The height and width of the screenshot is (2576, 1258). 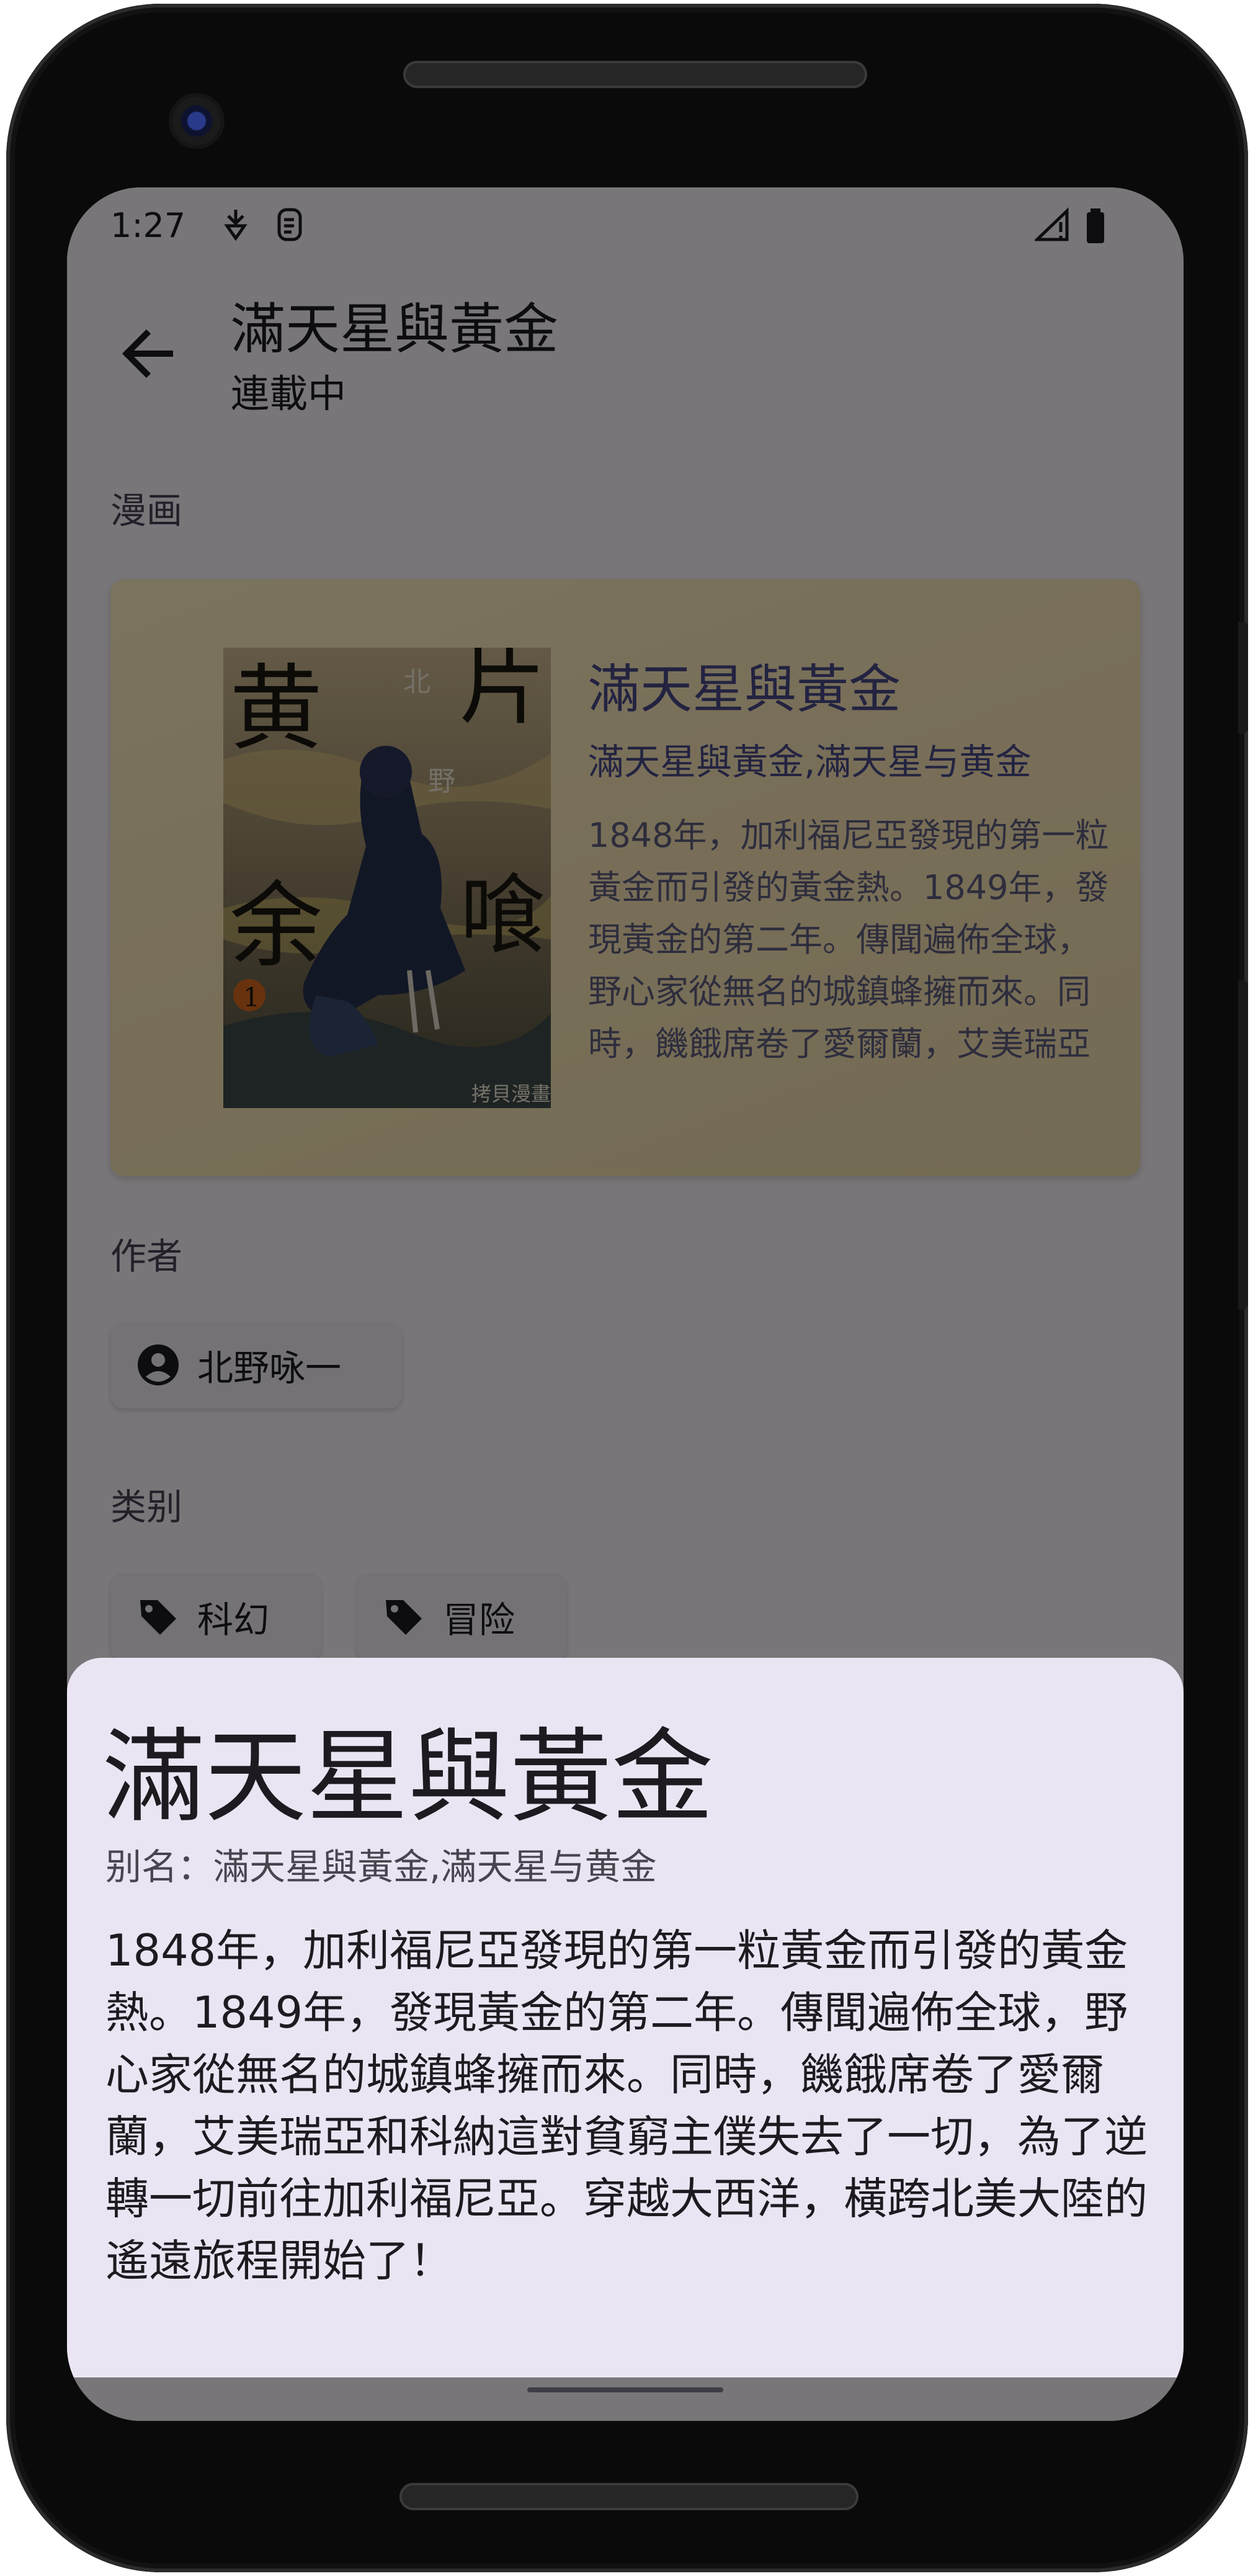 I want to click on author-section-label: 作者, so click(x=146, y=1256).